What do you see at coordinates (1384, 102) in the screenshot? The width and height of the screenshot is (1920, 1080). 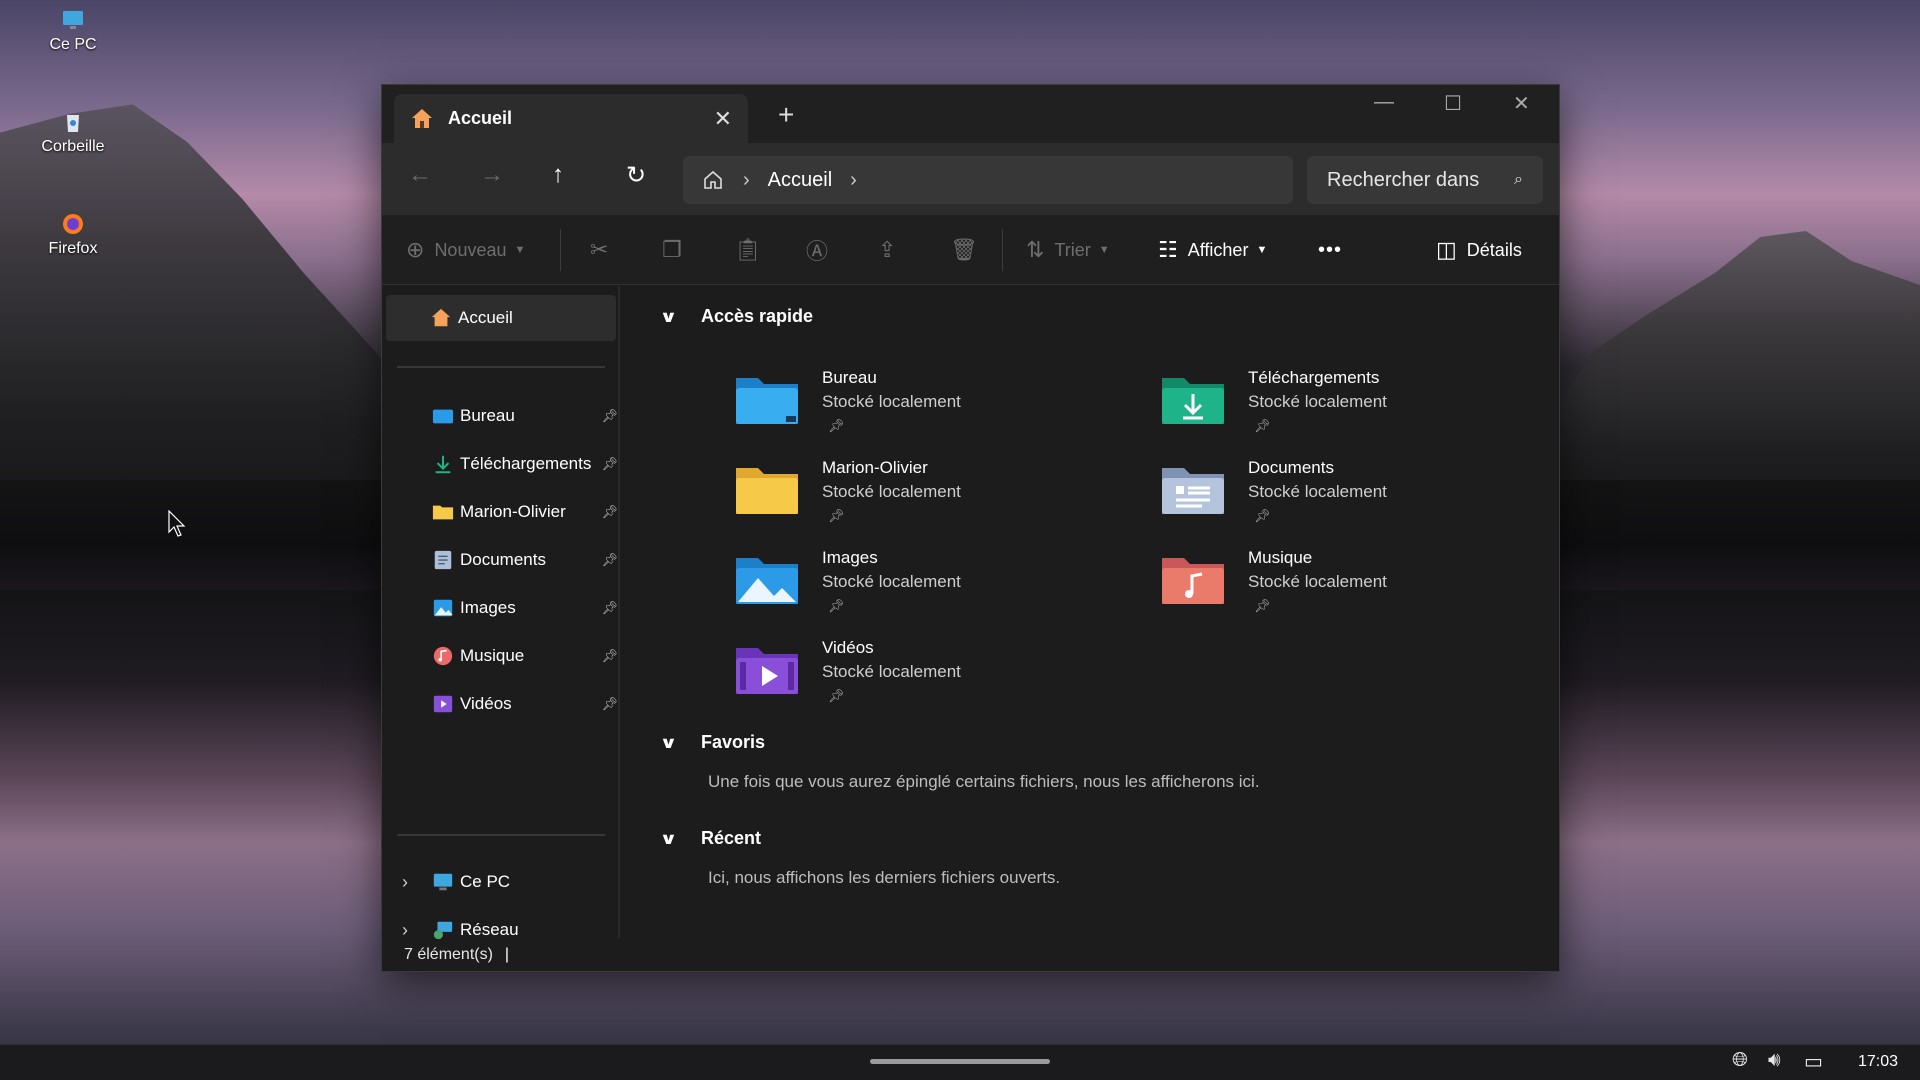 I see `minimize-button: —` at bounding box center [1384, 102].